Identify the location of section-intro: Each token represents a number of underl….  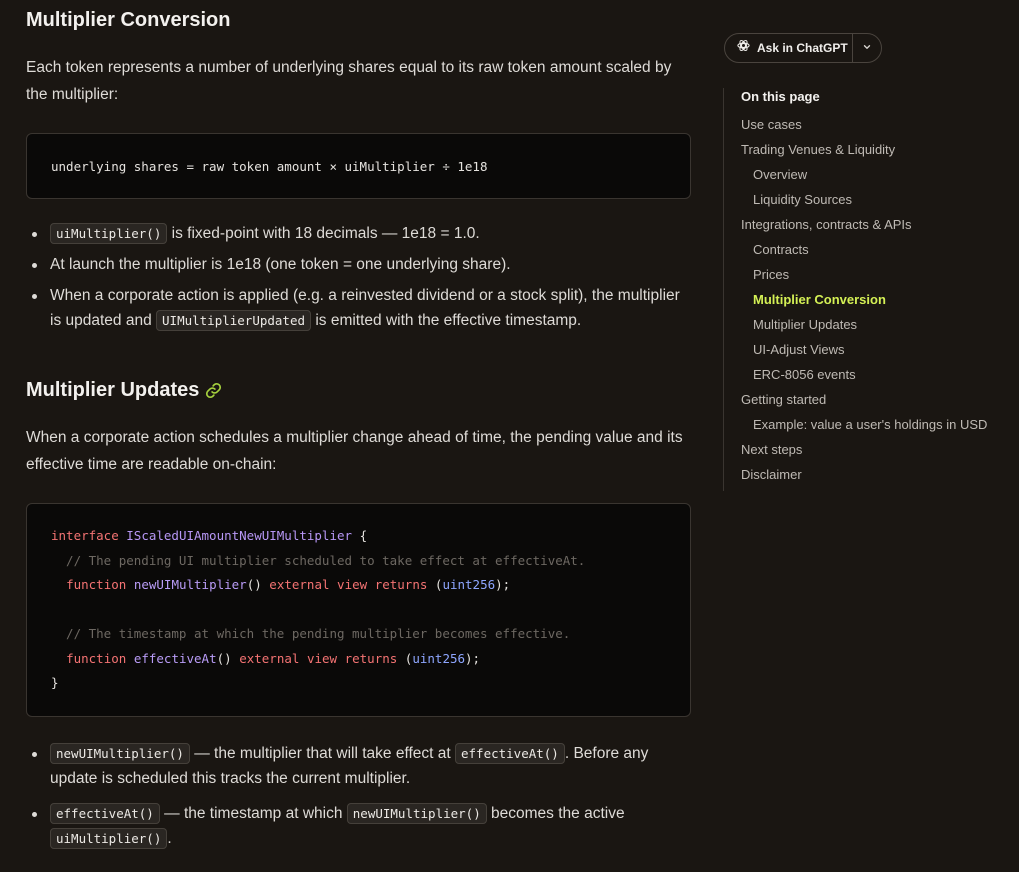
(349, 81).